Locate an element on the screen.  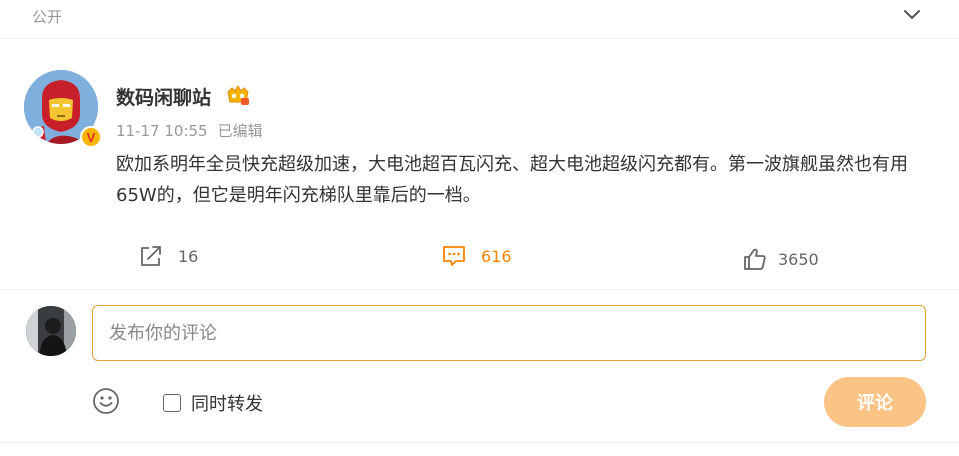
repost-checkbox is located at coordinates (172, 403).